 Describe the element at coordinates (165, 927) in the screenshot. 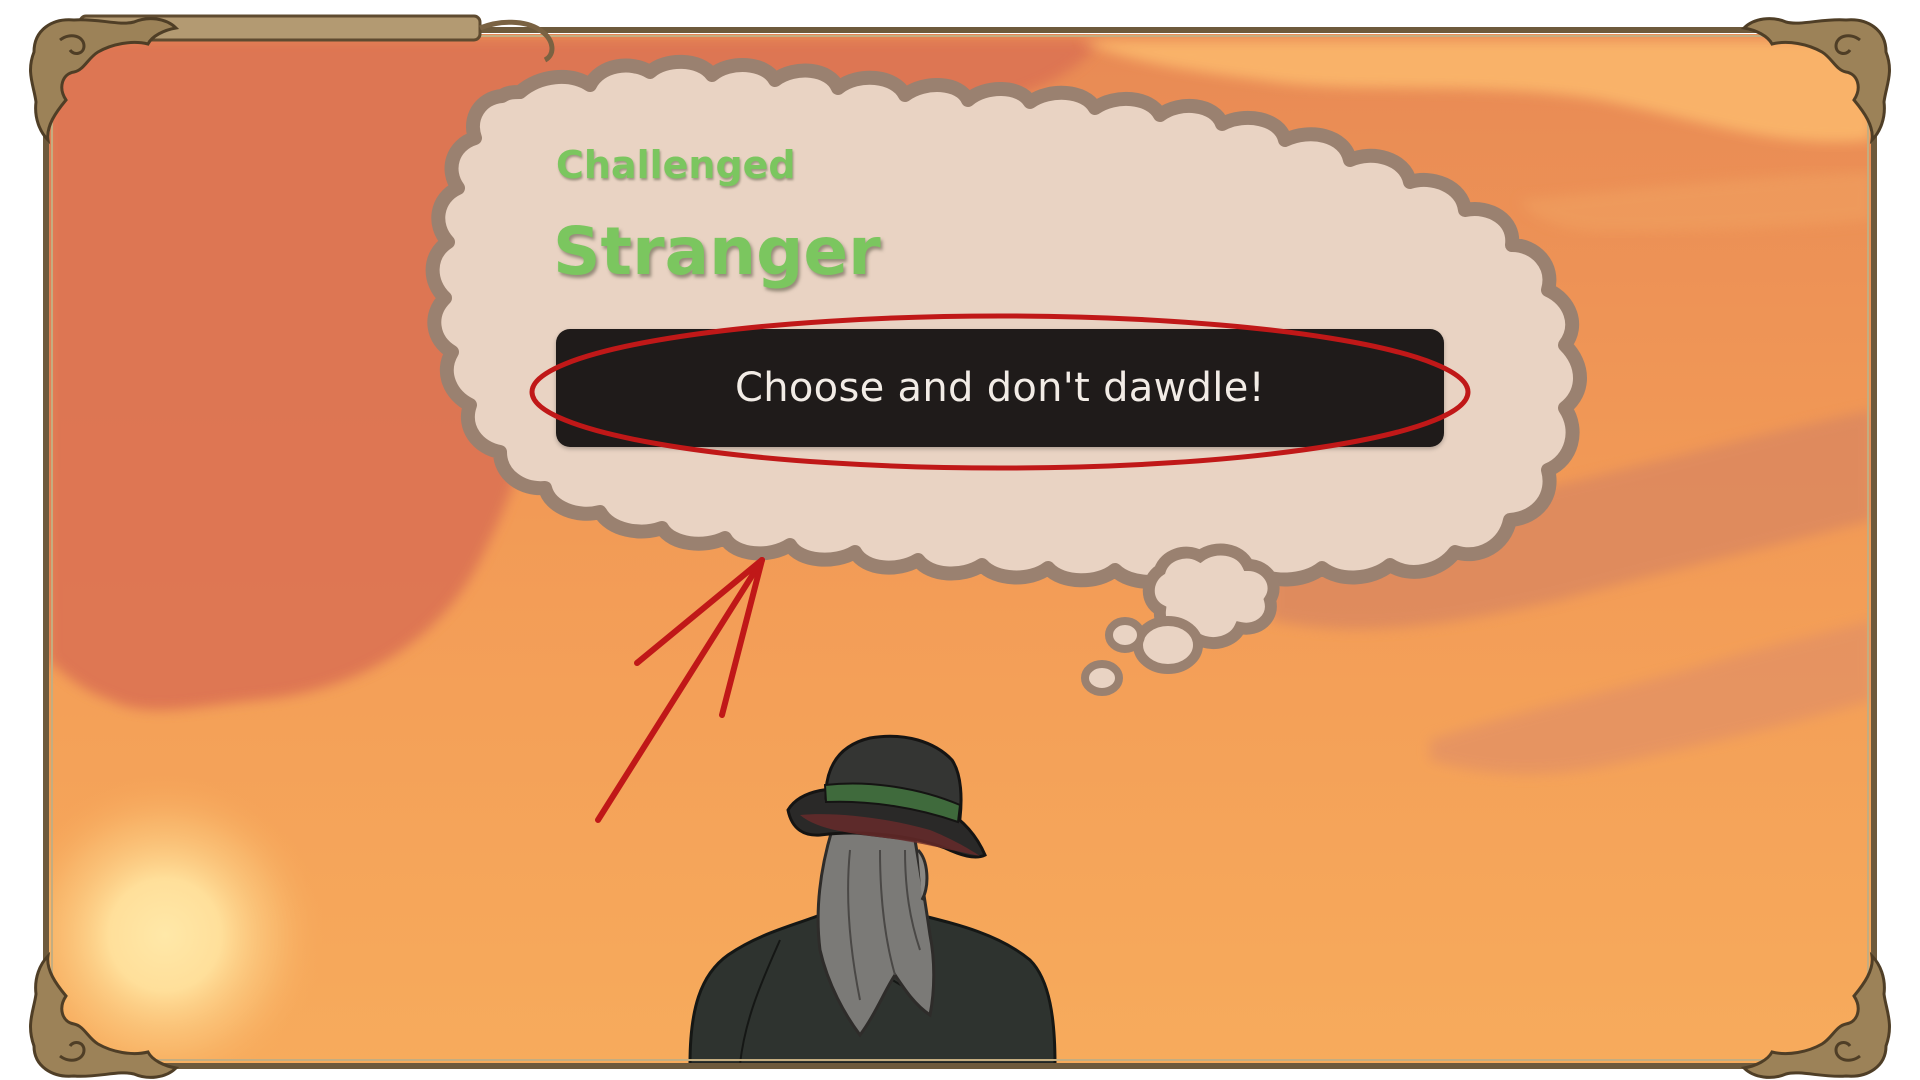

I see `sun` at that location.